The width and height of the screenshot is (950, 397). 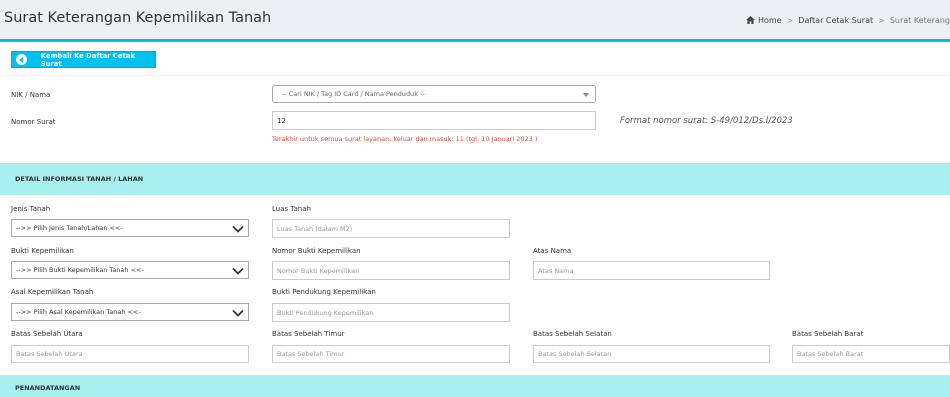 I want to click on bukti-pendukung-label: Bukti Pendukung Kepemilikan, so click(x=324, y=292).